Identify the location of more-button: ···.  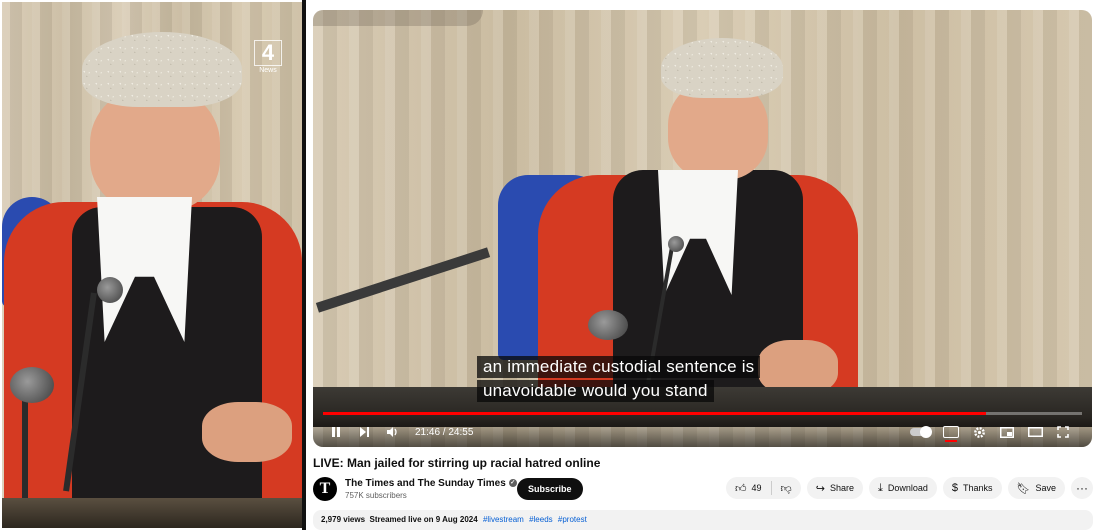
(1082, 488).